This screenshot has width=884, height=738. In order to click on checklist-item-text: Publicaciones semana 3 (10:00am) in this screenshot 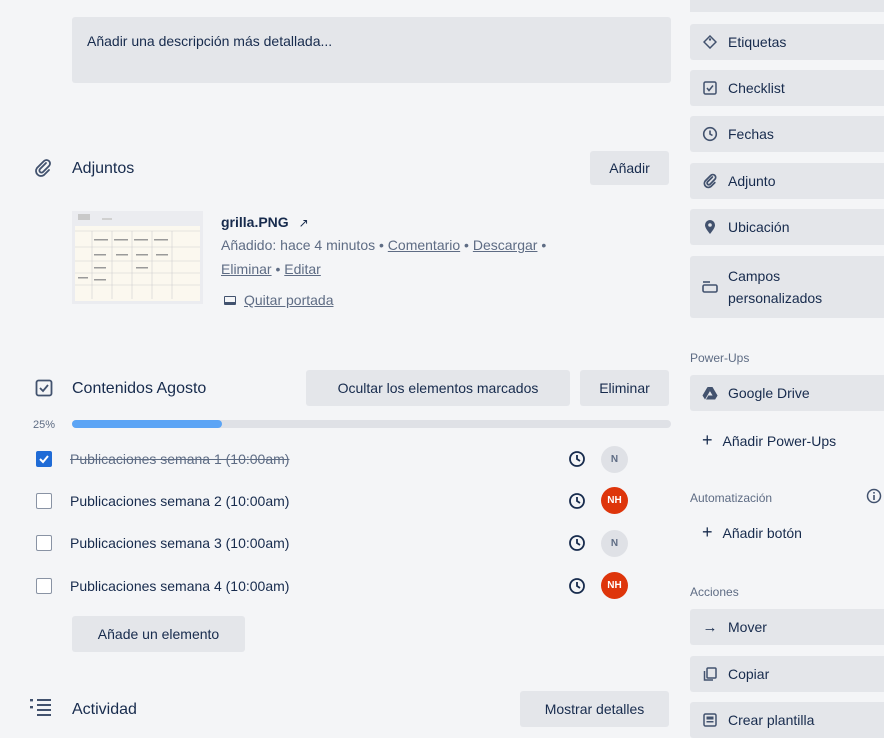, I will do `click(180, 543)`.